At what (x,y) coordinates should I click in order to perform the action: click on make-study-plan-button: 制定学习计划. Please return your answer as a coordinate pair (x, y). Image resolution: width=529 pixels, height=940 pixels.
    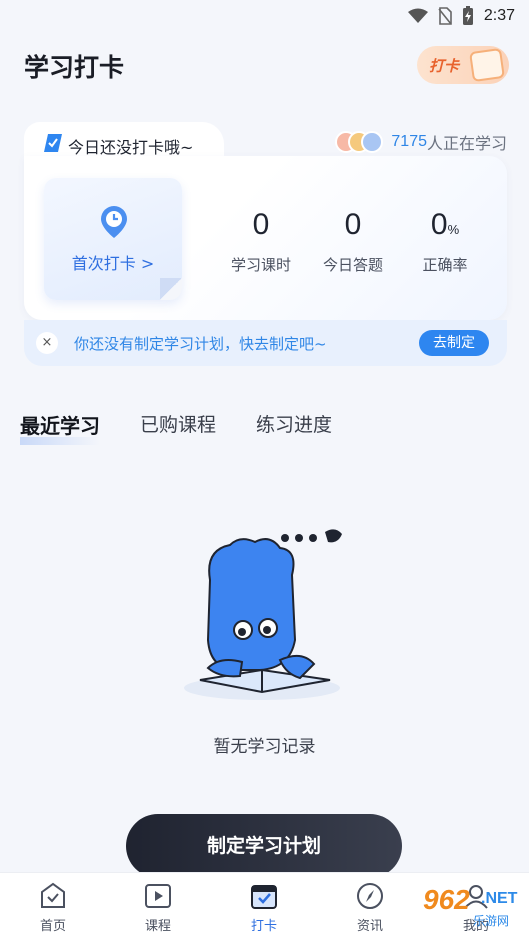
    Looking at the image, I should click on (264, 846).